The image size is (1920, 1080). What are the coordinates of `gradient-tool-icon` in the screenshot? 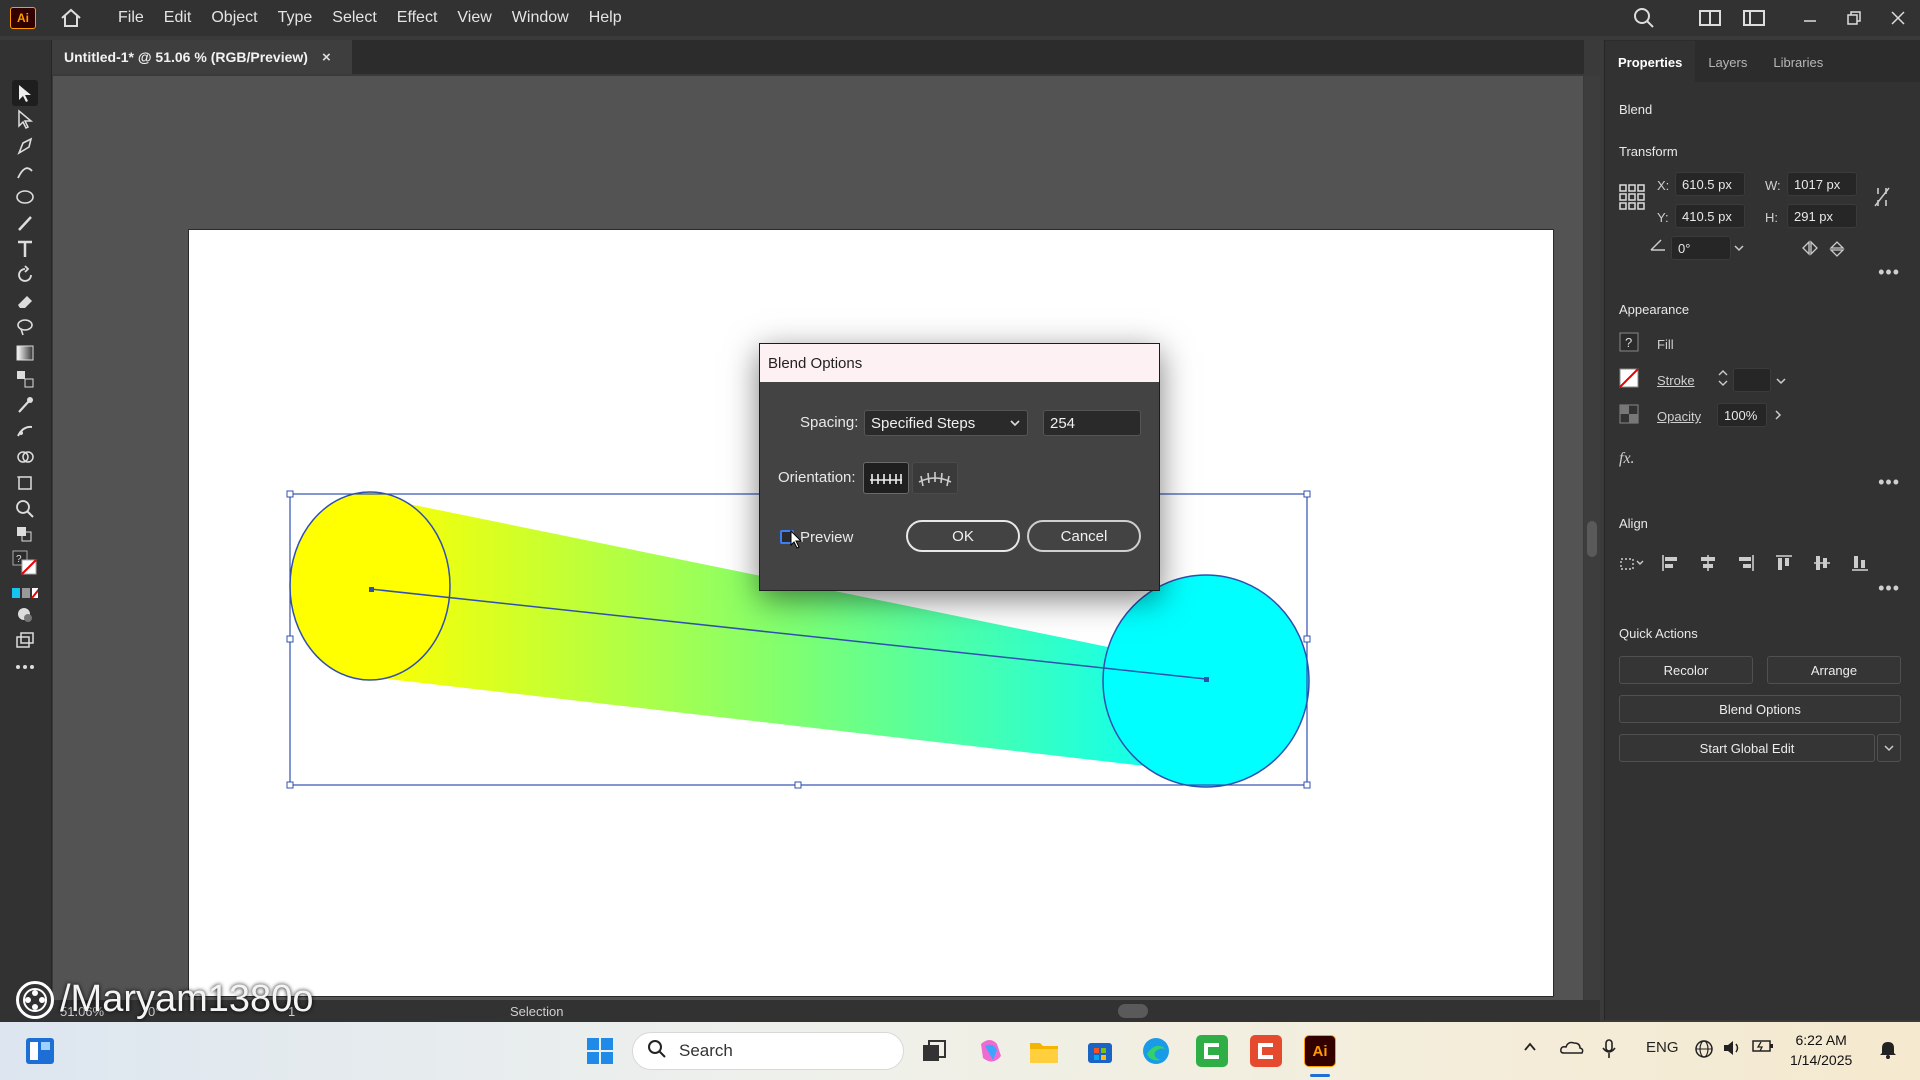 It's located at (25, 353).